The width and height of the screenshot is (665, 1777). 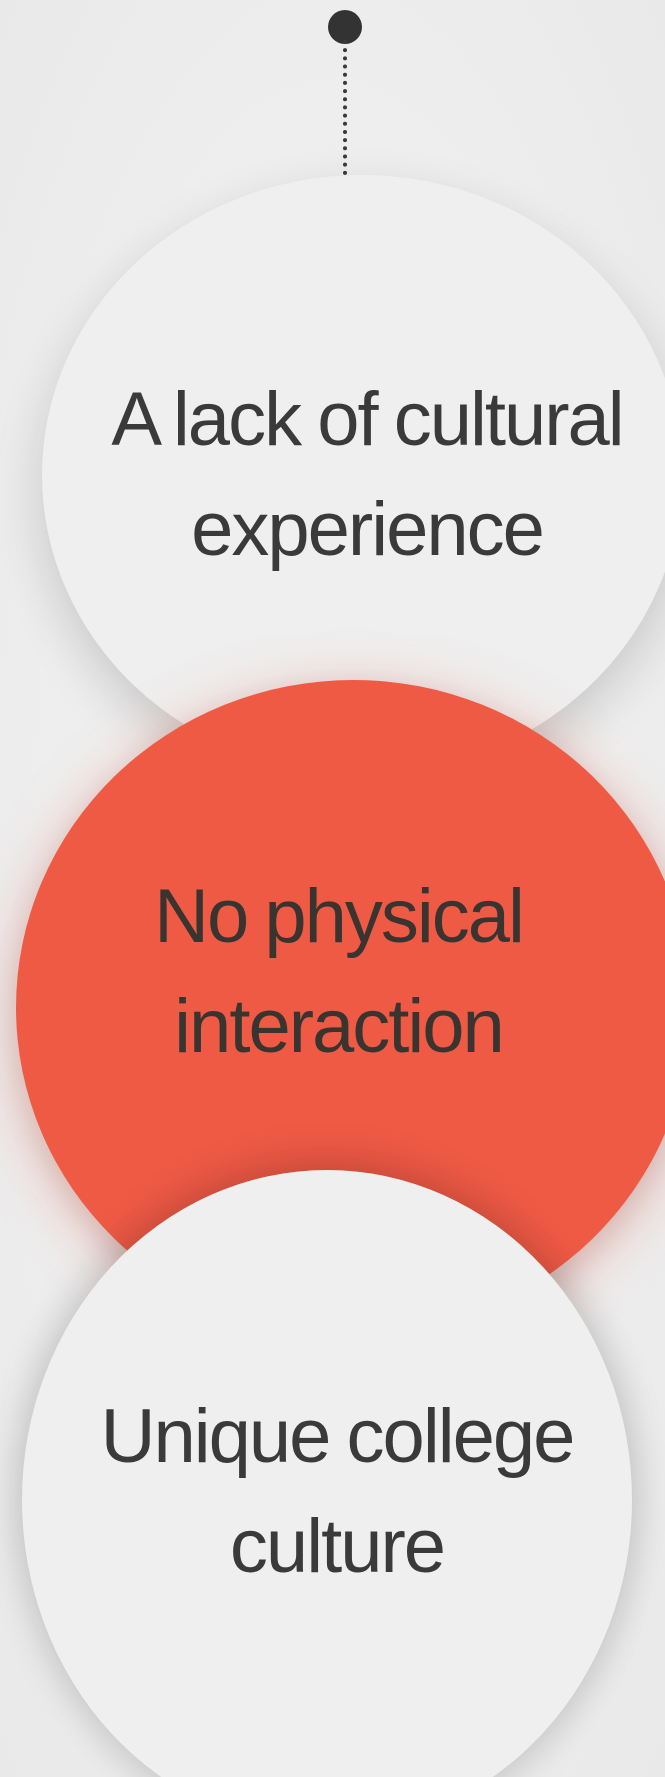 What do you see at coordinates (338, 1436) in the screenshot?
I see `circle-node-label-line-1: Unique college` at bounding box center [338, 1436].